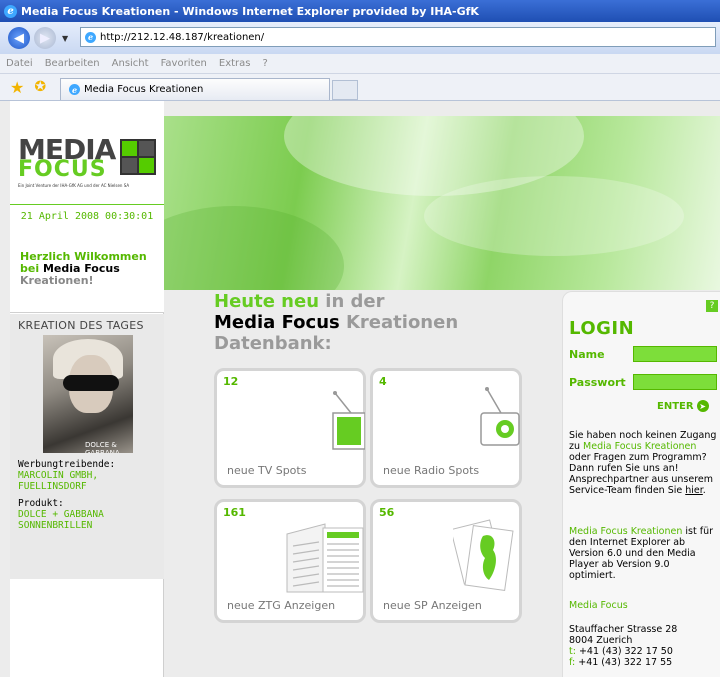  I want to click on tile-label: neue ZTG Anzeigen, so click(281, 605).